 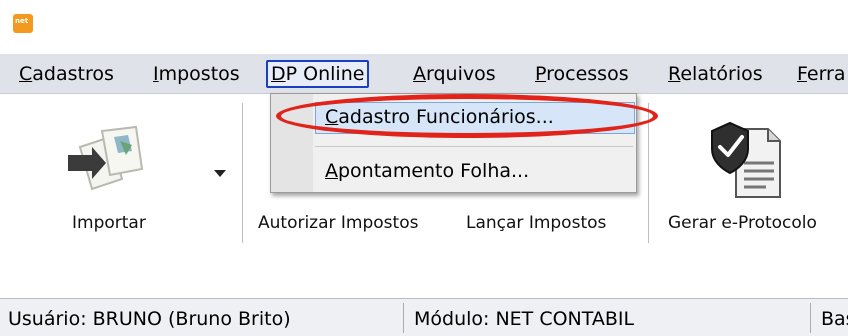 What do you see at coordinates (524, 319) in the screenshot?
I see `status-module: Módulo: NET CONTABIL` at bounding box center [524, 319].